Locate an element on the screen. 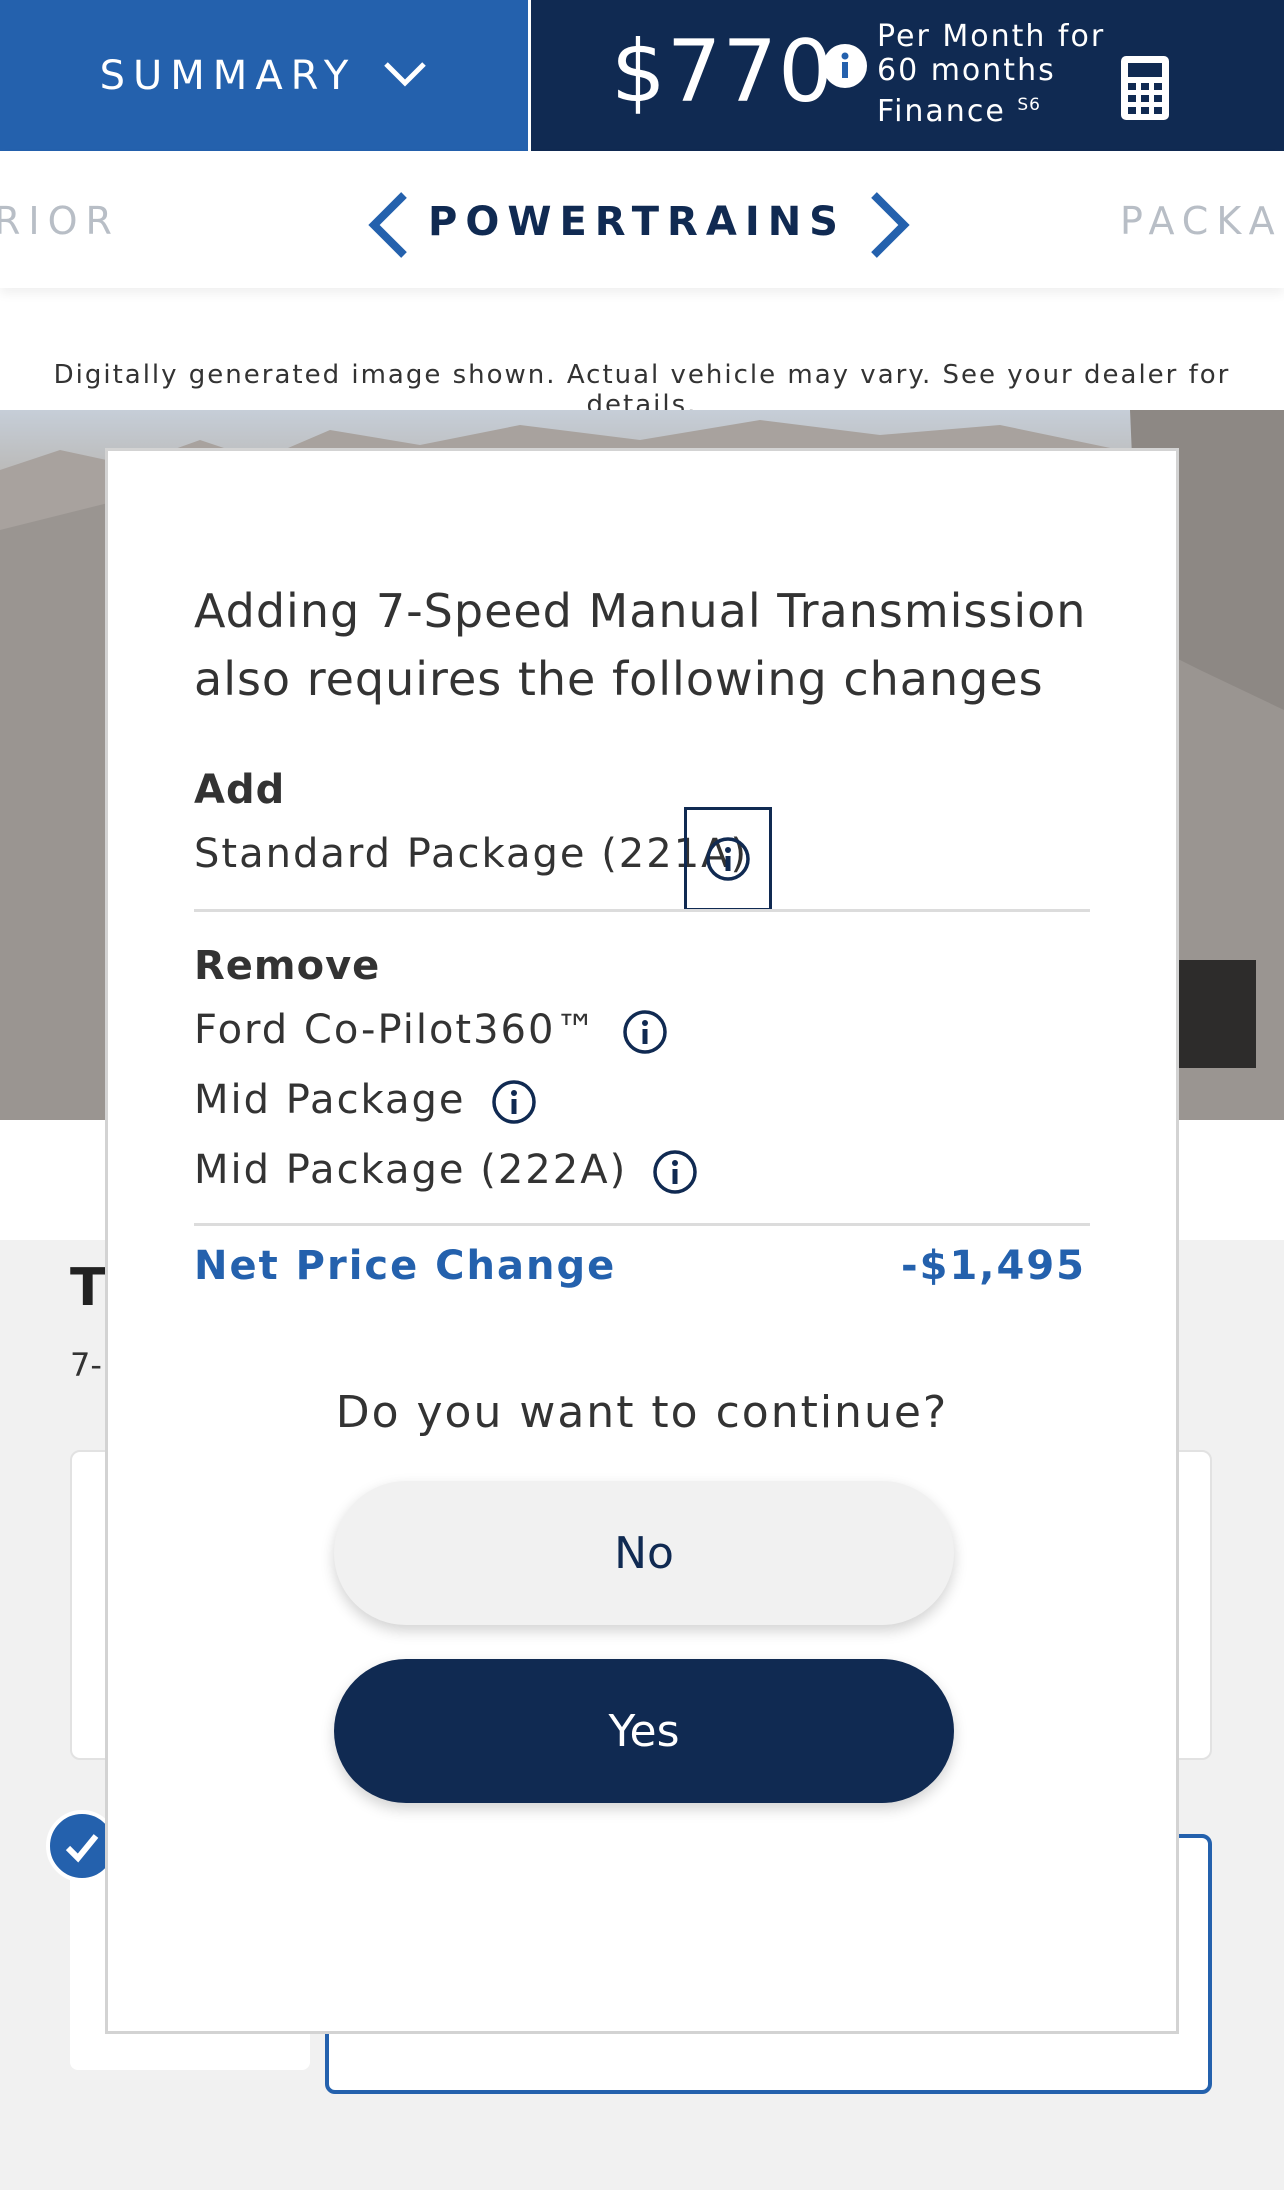 The width and height of the screenshot is (1284, 2190). remove-item: Mid Package (222A) is located at coordinates (445, 1170).